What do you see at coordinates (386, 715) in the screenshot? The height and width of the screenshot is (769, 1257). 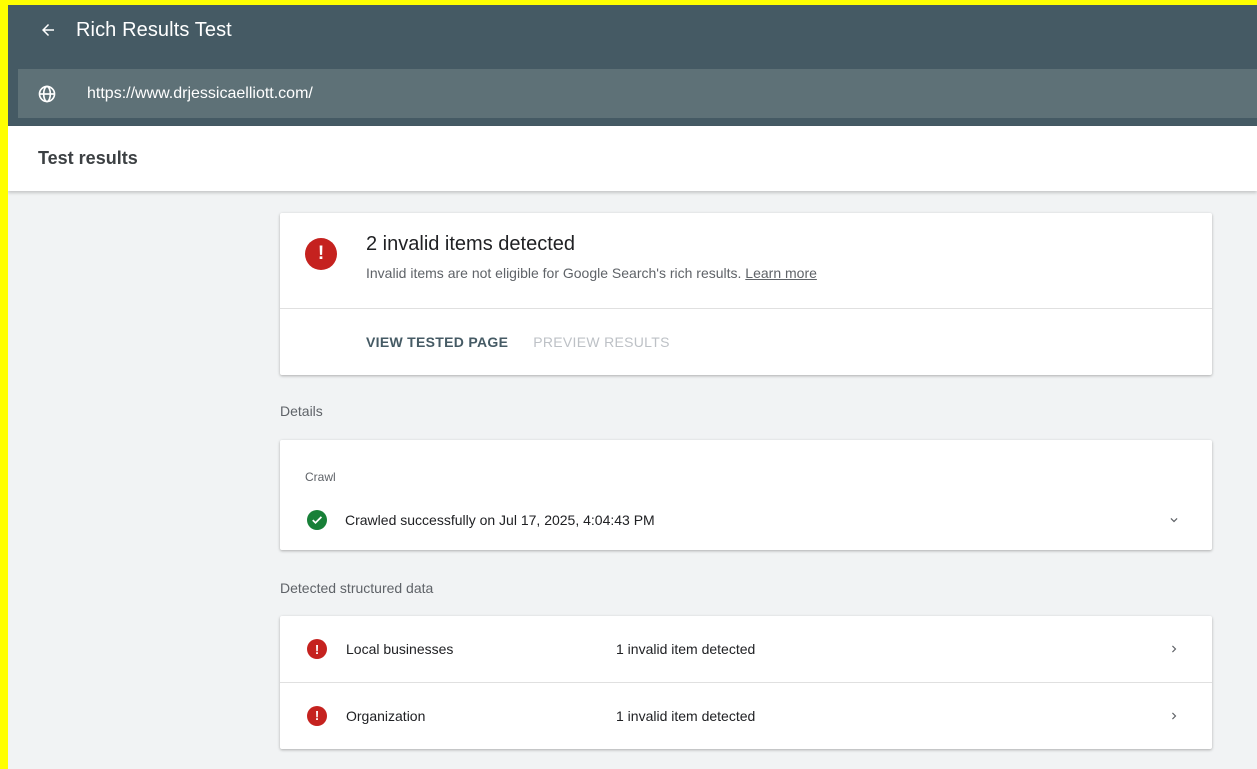 I see `structured-data-item-name: Organization` at bounding box center [386, 715].